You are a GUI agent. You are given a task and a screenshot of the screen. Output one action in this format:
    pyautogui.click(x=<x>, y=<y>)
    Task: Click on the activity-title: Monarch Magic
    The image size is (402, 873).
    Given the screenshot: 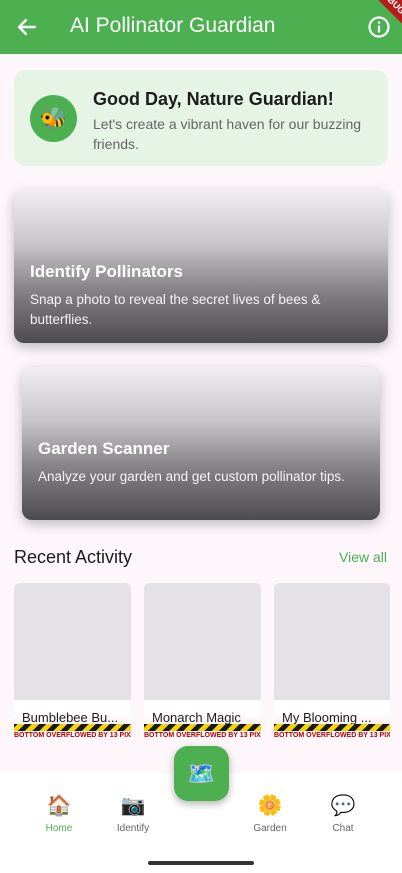 What is the action you would take?
    pyautogui.click(x=196, y=717)
    